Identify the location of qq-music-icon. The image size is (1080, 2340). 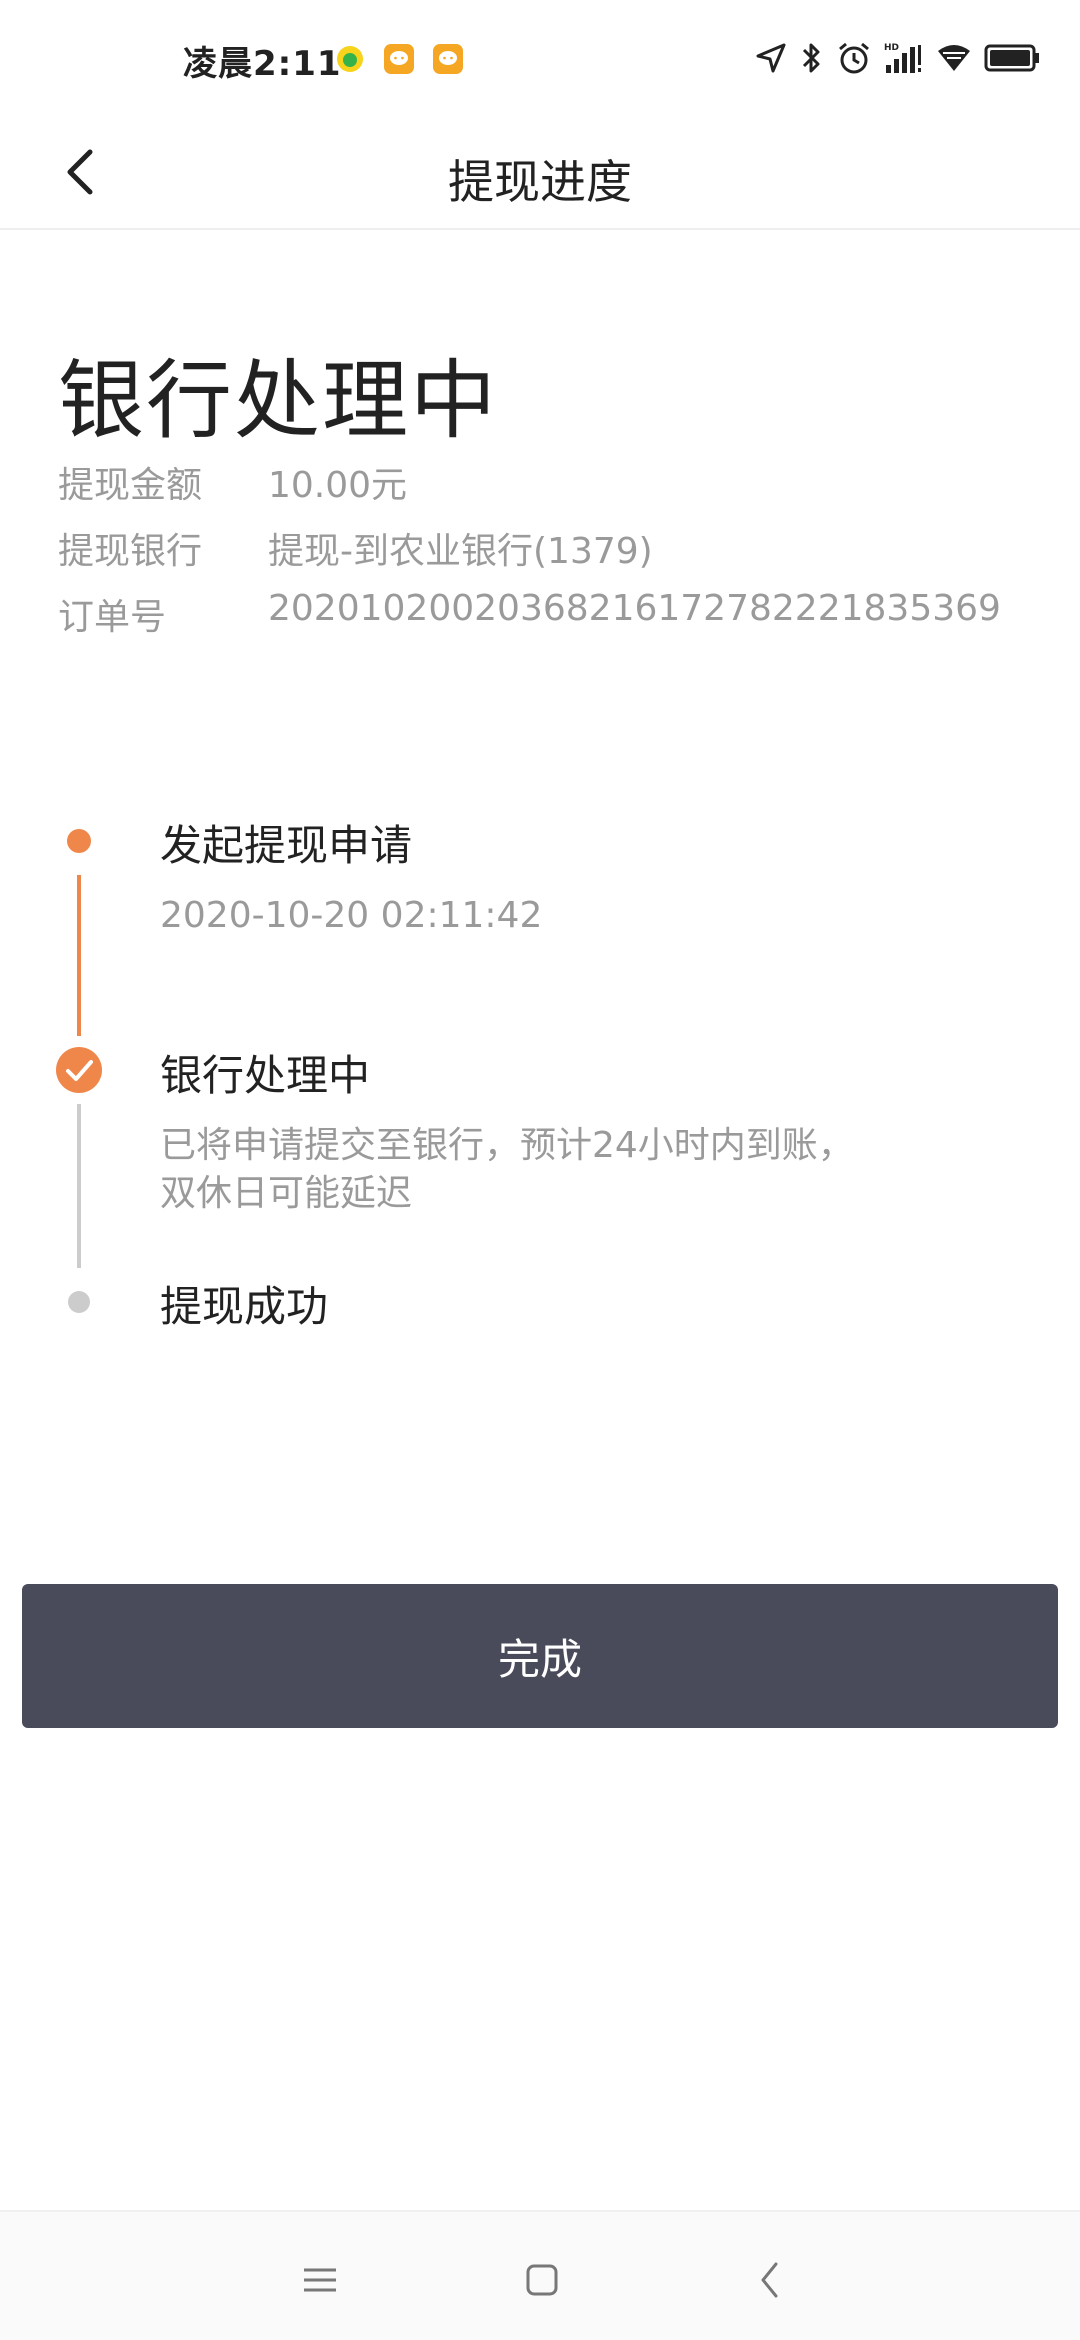
(350, 59).